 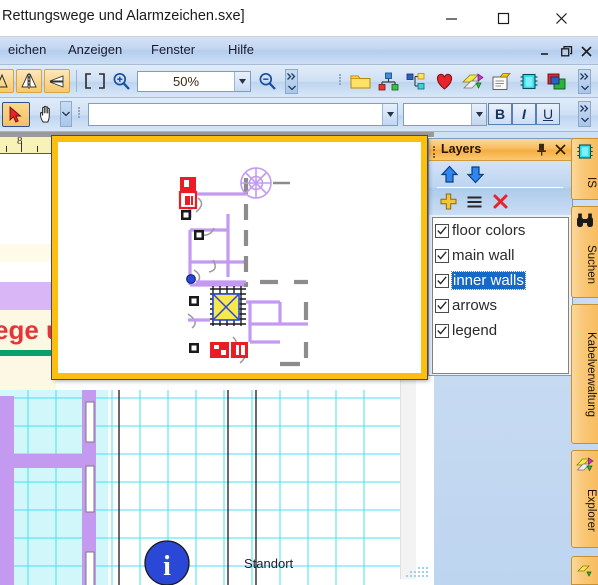 What do you see at coordinates (27, 51) in the screenshot?
I see `menu-item-zeichen: eichen` at bounding box center [27, 51].